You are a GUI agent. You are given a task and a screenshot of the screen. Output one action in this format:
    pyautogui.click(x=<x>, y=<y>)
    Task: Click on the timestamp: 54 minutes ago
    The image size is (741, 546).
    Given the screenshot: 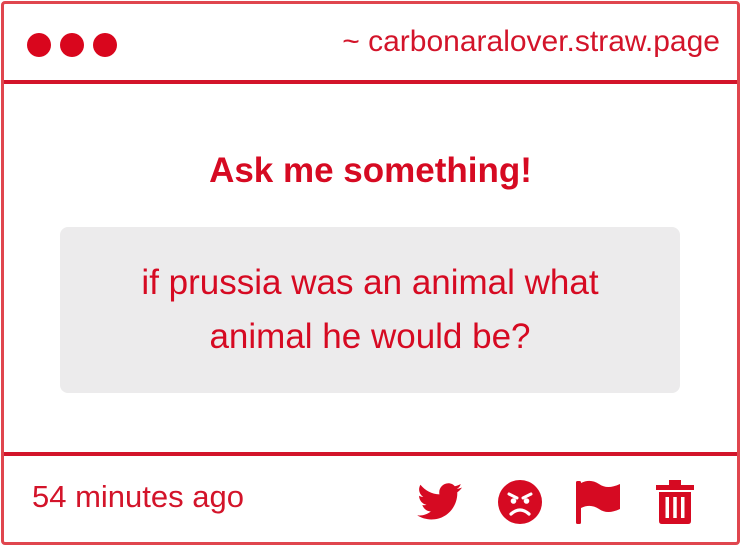 What is the action you would take?
    pyautogui.click(x=138, y=496)
    